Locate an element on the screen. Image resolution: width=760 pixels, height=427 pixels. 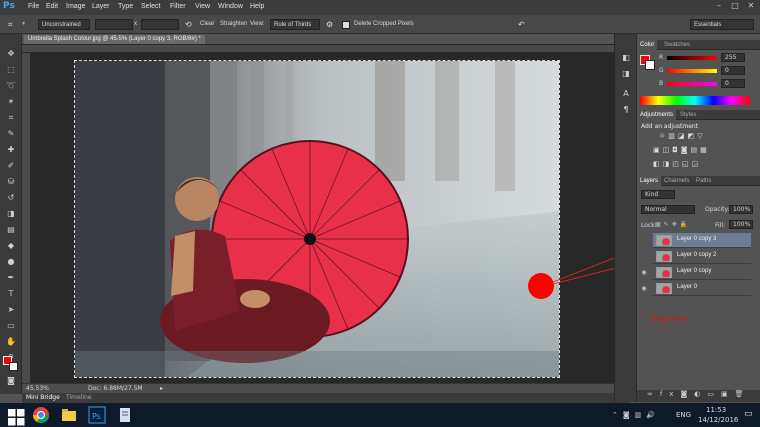
notifications-icon: ▭ is located at coordinates (748, 414).